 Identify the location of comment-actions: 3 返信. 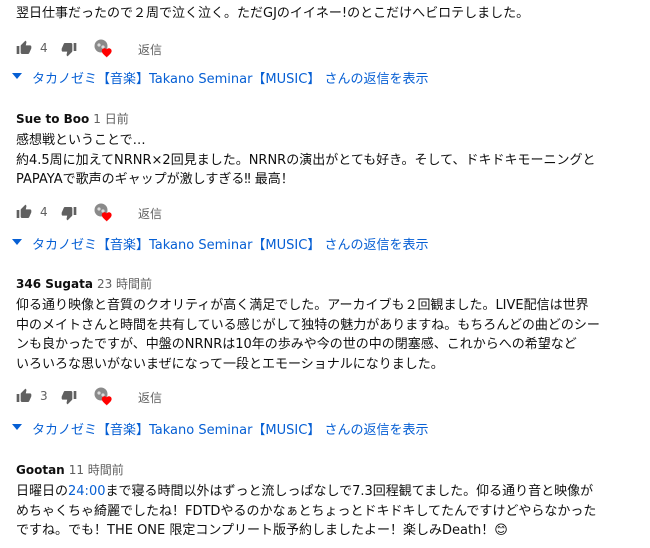
(330, 397).